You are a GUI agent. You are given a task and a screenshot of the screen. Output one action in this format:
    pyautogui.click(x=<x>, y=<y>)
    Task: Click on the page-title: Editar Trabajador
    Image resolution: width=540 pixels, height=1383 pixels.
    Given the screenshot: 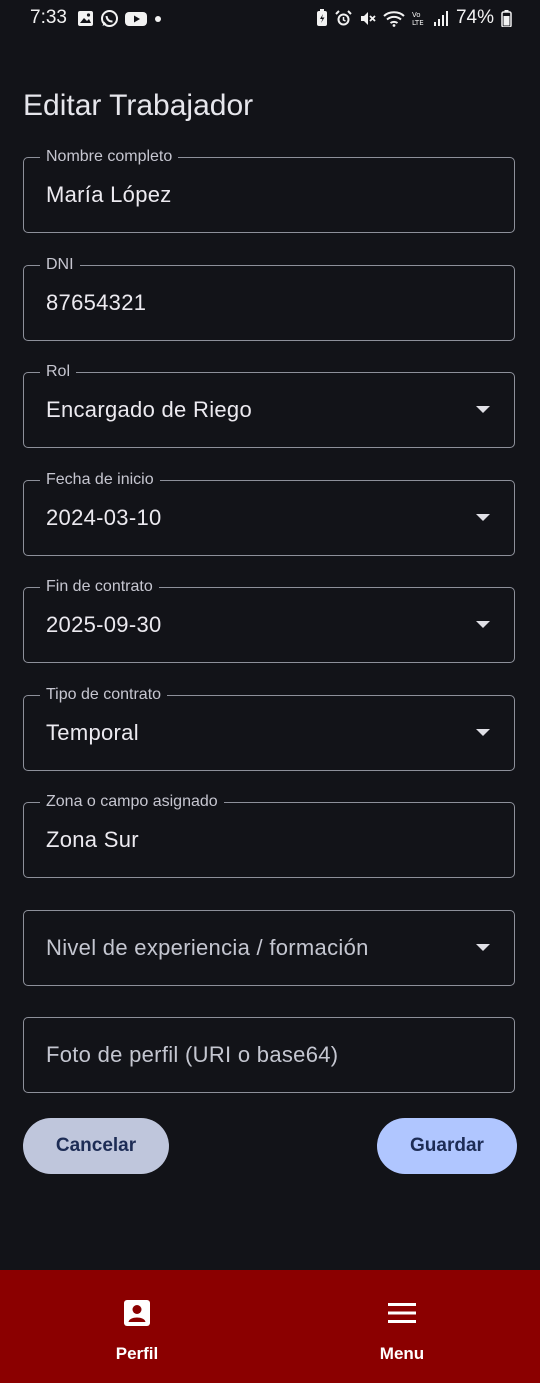 What is the action you would take?
    pyautogui.click(x=138, y=105)
    